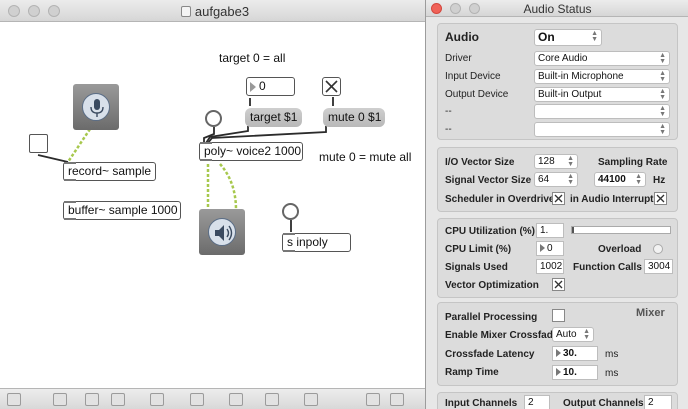 This screenshot has height=409, width=688. Describe the element at coordinates (558, 315) in the screenshot. I see `parallel-checkbox` at that location.